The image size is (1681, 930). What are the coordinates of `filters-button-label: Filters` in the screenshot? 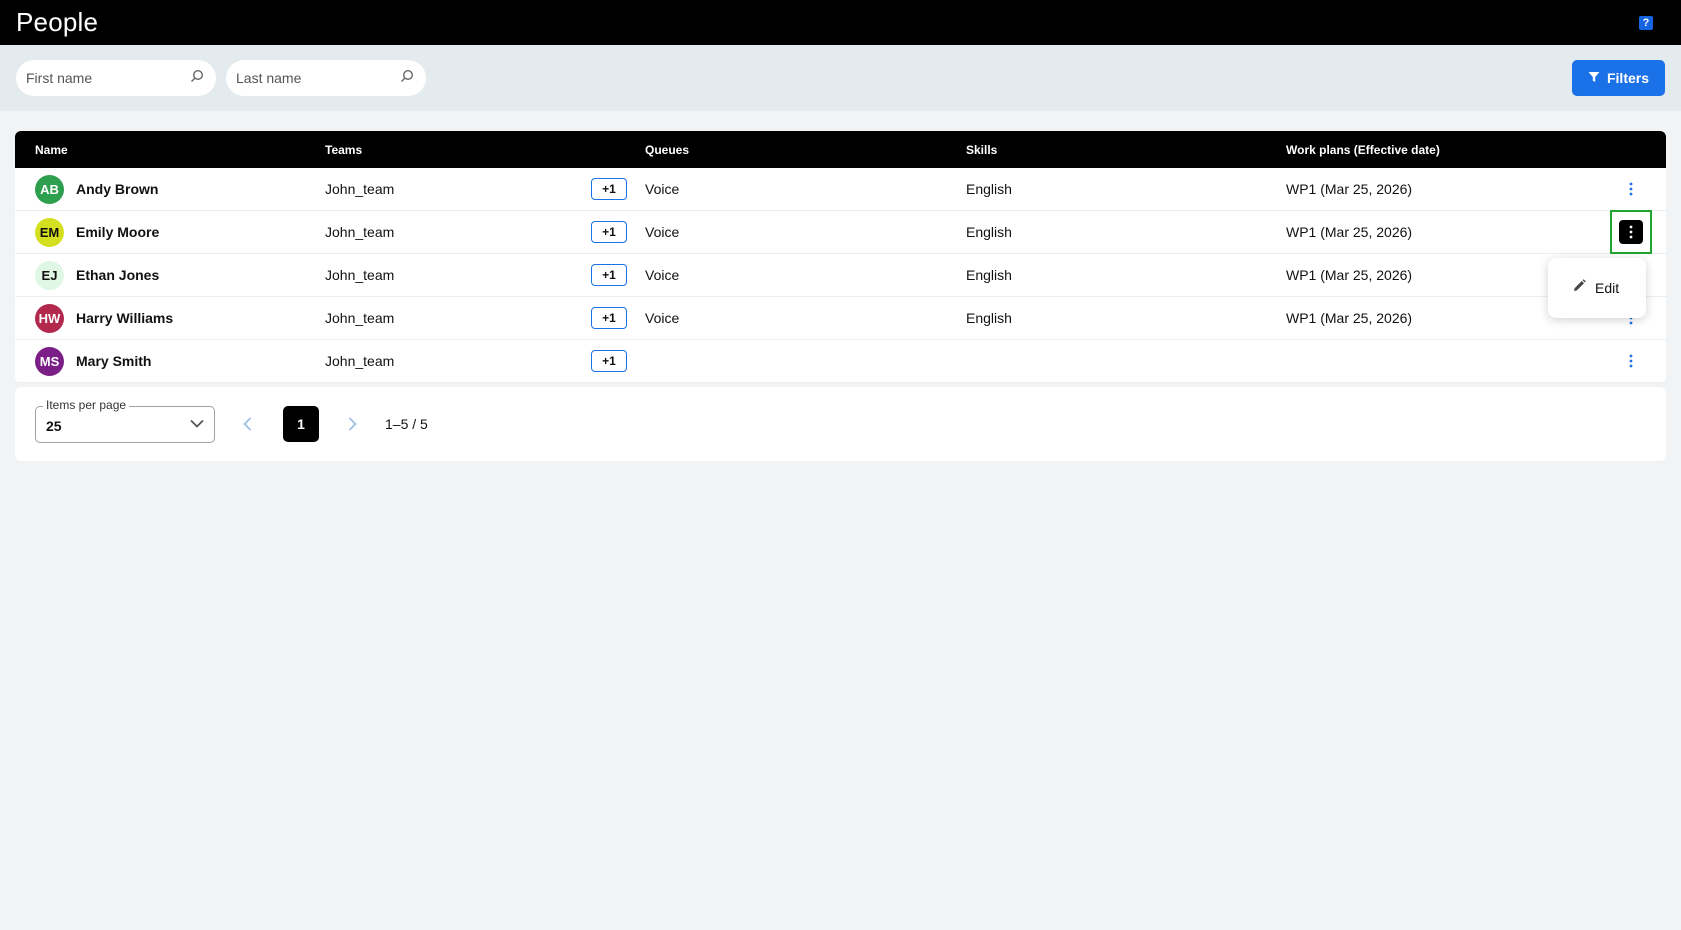 It's located at (1627, 78).